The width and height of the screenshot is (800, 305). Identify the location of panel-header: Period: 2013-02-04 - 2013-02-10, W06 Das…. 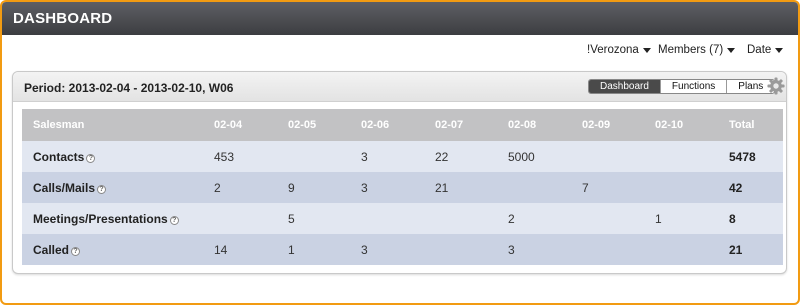
(399, 87).